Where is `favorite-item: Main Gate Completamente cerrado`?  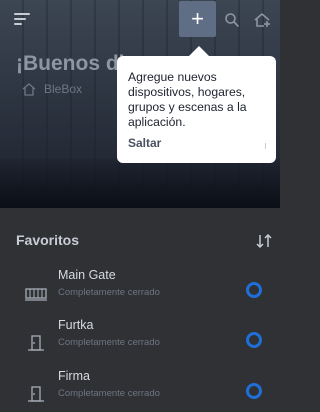
favorite-item: Main Gate Completamente cerrado is located at coordinates (140, 293).